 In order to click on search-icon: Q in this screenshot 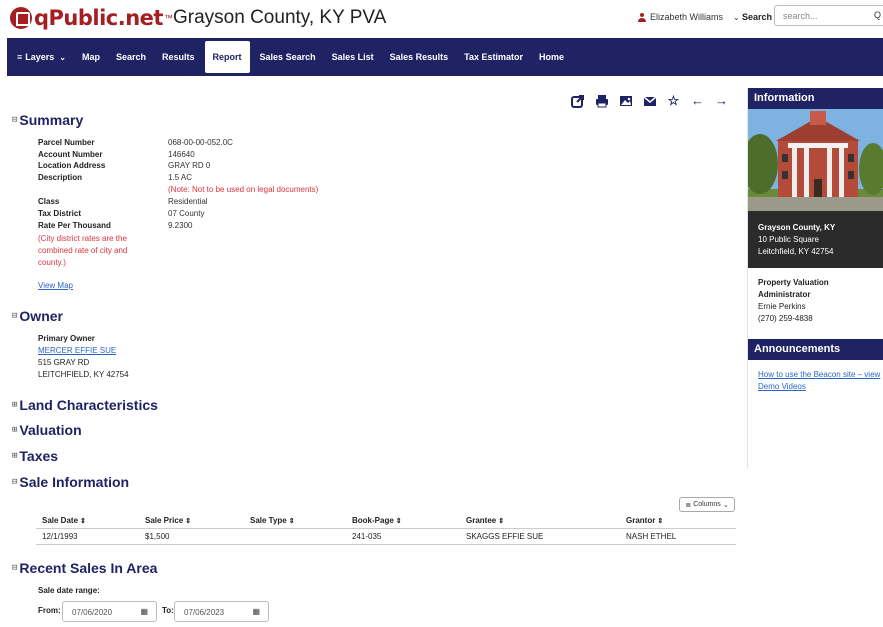, I will do `click(877, 15)`.